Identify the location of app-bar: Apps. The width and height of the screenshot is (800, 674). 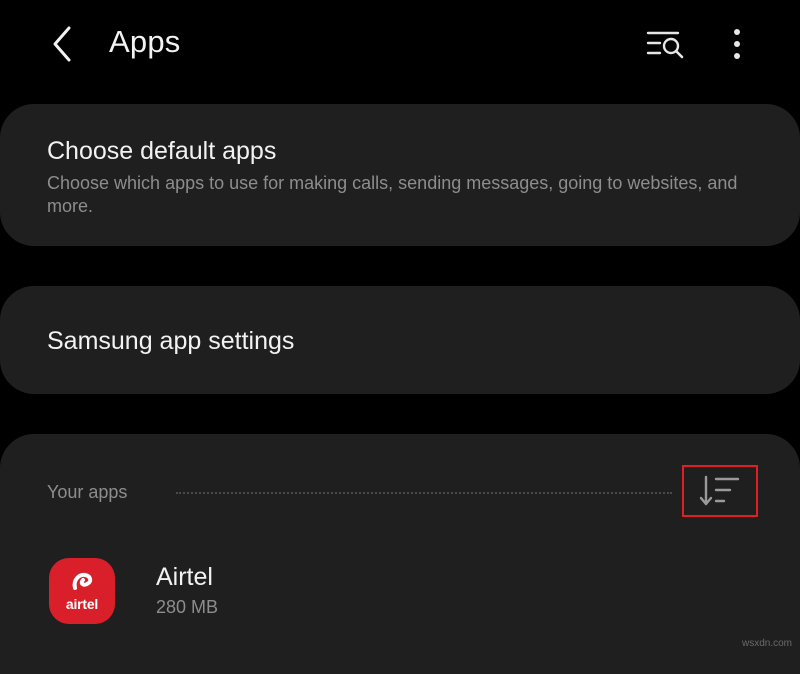
(400, 45).